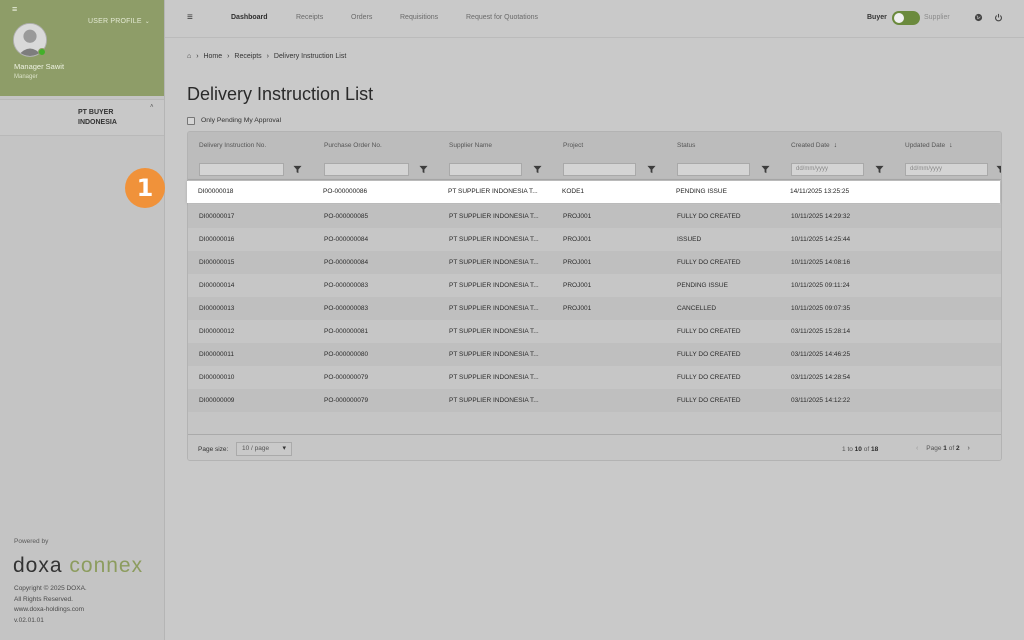  I want to click on page-title: Delivery Instruction List, so click(280, 94).